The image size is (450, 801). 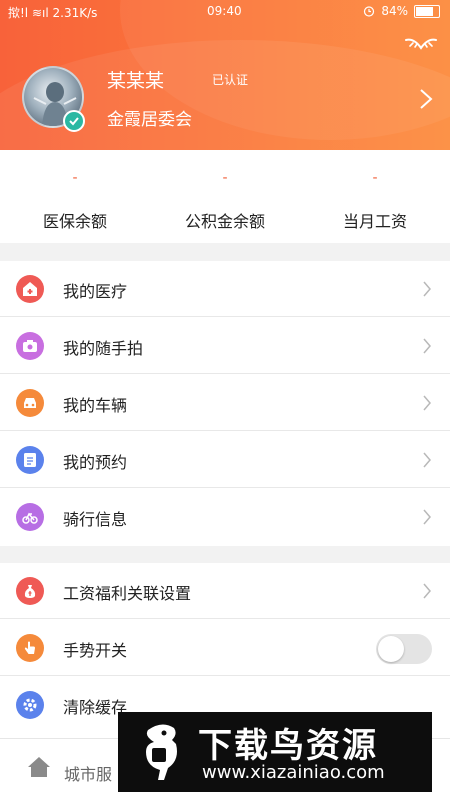 What do you see at coordinates (74, 121) in the screenshot?
I see `verified-shield-icon` at bounding box center [74, 121].